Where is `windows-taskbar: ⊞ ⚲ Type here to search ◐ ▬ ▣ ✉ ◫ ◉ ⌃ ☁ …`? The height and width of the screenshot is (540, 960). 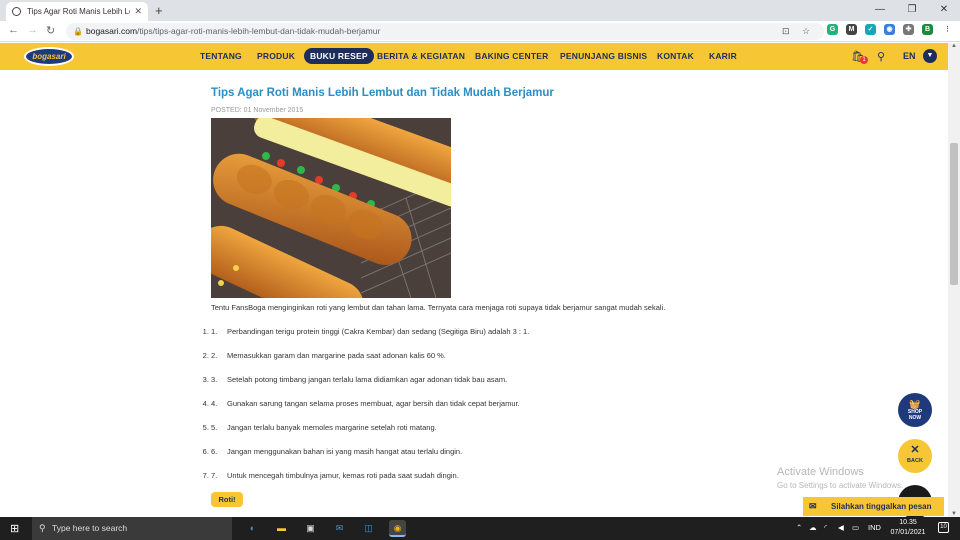 windows-taskbar: ⊞ ⚲ Type here to search ◐ ▬ ▣ ✉ ◫ ◉ ⌃ ☁ … is located at coordinates (480, 528).